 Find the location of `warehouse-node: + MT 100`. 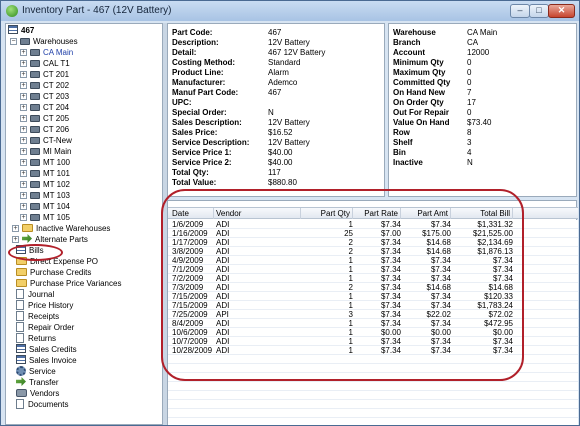

warehouse-node: + MT 100 is located at coordinates (45, 162).